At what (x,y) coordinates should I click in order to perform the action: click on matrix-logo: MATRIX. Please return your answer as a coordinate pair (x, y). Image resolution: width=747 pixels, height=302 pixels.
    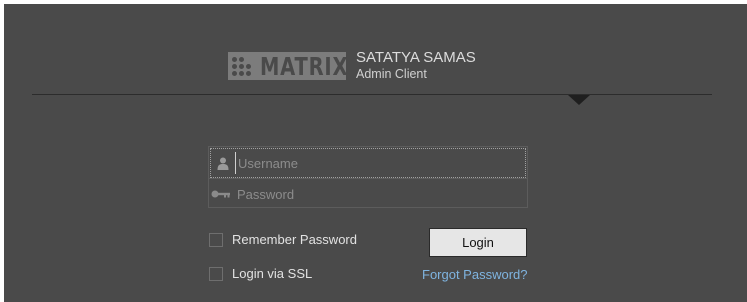
    Looking at the image, I should click on (288, 66).